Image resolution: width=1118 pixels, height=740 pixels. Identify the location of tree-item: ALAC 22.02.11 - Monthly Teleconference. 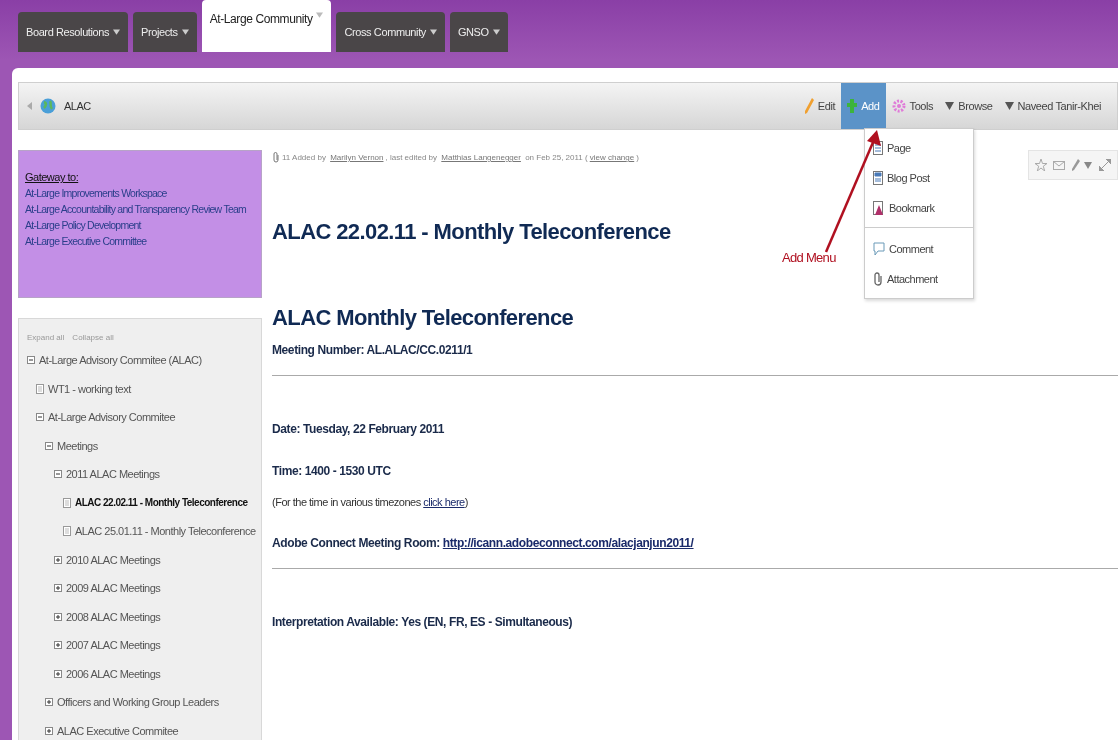
(161, 503).